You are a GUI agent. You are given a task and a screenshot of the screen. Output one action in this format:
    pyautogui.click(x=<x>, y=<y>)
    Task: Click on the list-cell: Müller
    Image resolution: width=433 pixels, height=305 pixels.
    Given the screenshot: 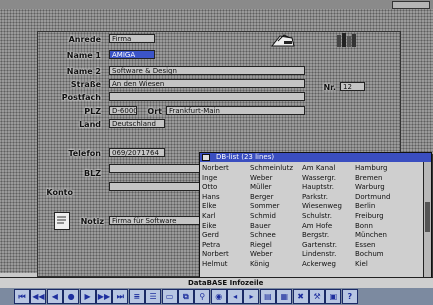 What is the action you would take?
    pyautogui.click(x=261, y=187)
    